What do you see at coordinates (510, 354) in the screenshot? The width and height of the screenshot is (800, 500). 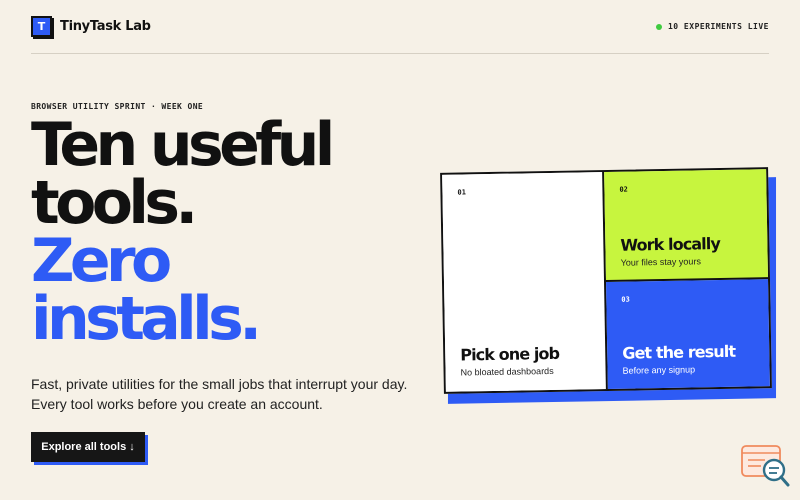 I see `feature-title: Pick one job` at bounding box center [510, 354].